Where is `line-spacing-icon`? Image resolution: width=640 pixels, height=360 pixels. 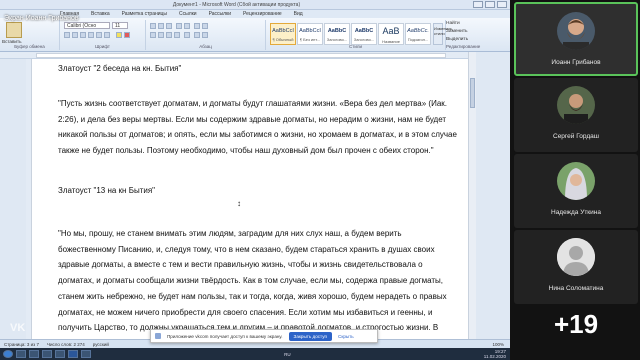
line-spacing-icon is located at coordinates (187, 35).